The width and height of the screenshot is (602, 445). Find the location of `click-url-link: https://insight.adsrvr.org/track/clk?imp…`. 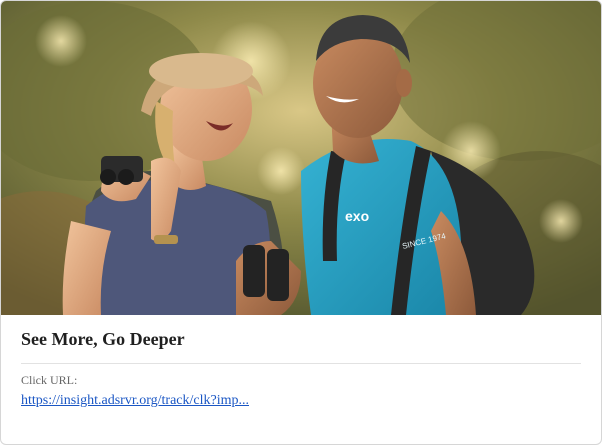

click-url-link: https://insight.adsrvr.org/track/clk?imp… is located at coordinates (135, 401).